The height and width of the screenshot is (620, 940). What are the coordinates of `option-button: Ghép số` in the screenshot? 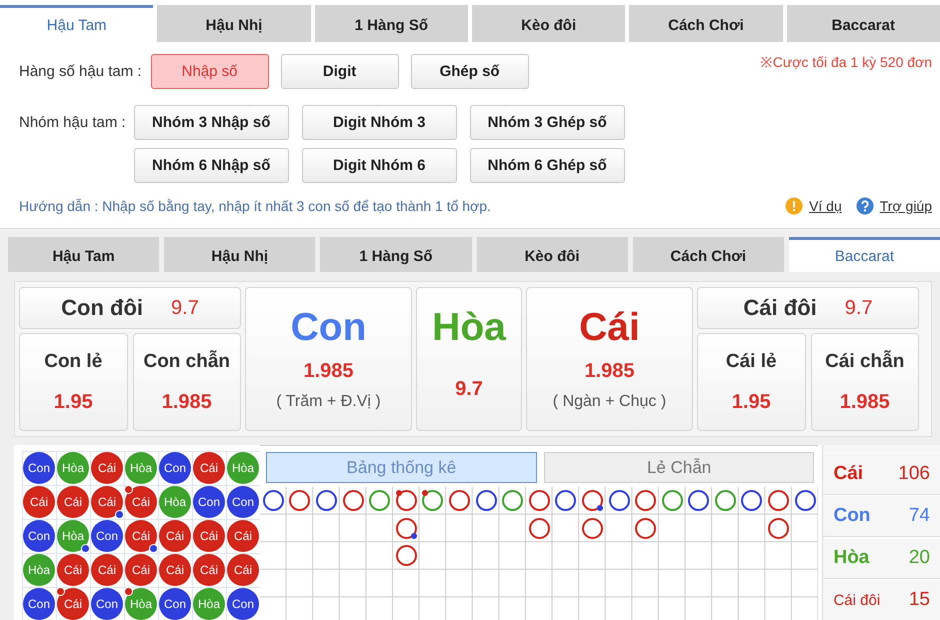 It's located at (469, 71).